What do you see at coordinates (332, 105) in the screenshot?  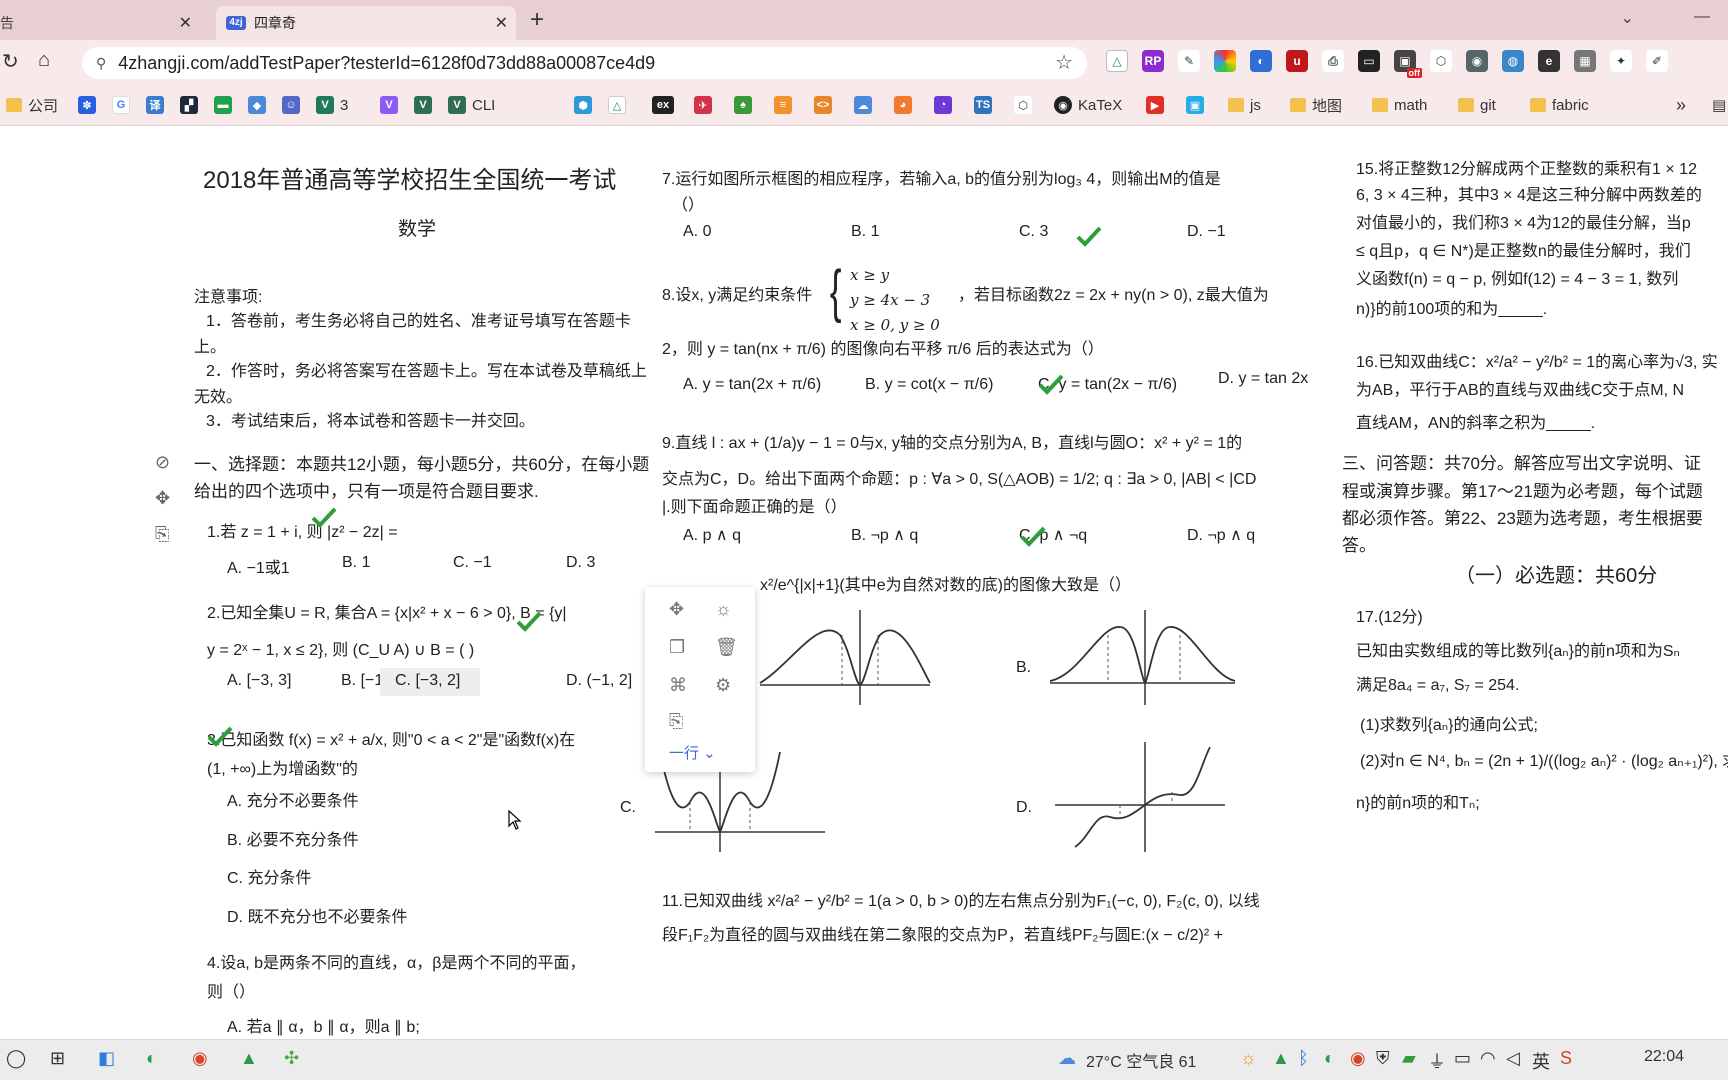 I see `bookmark-v3: V3` at bounding box center [332, 105].